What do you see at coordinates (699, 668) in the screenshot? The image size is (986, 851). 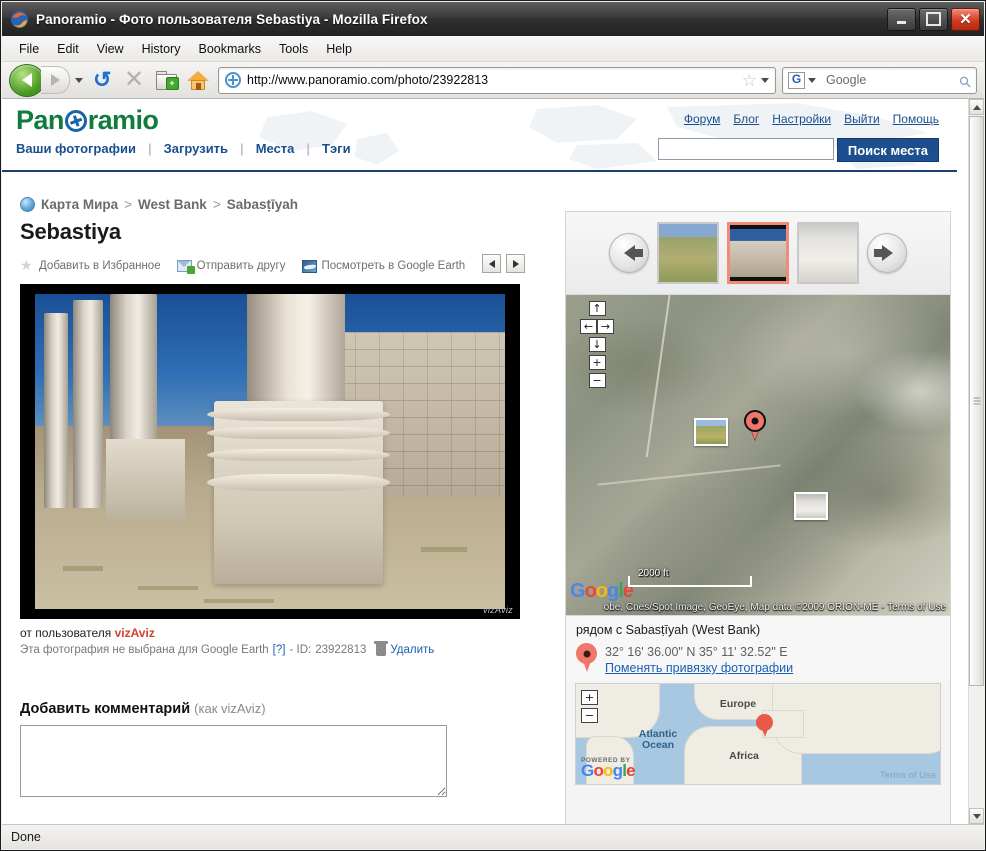 I see `change-photo-position-link: Поменять привязку фотографии` at bounding box center [699, 668].